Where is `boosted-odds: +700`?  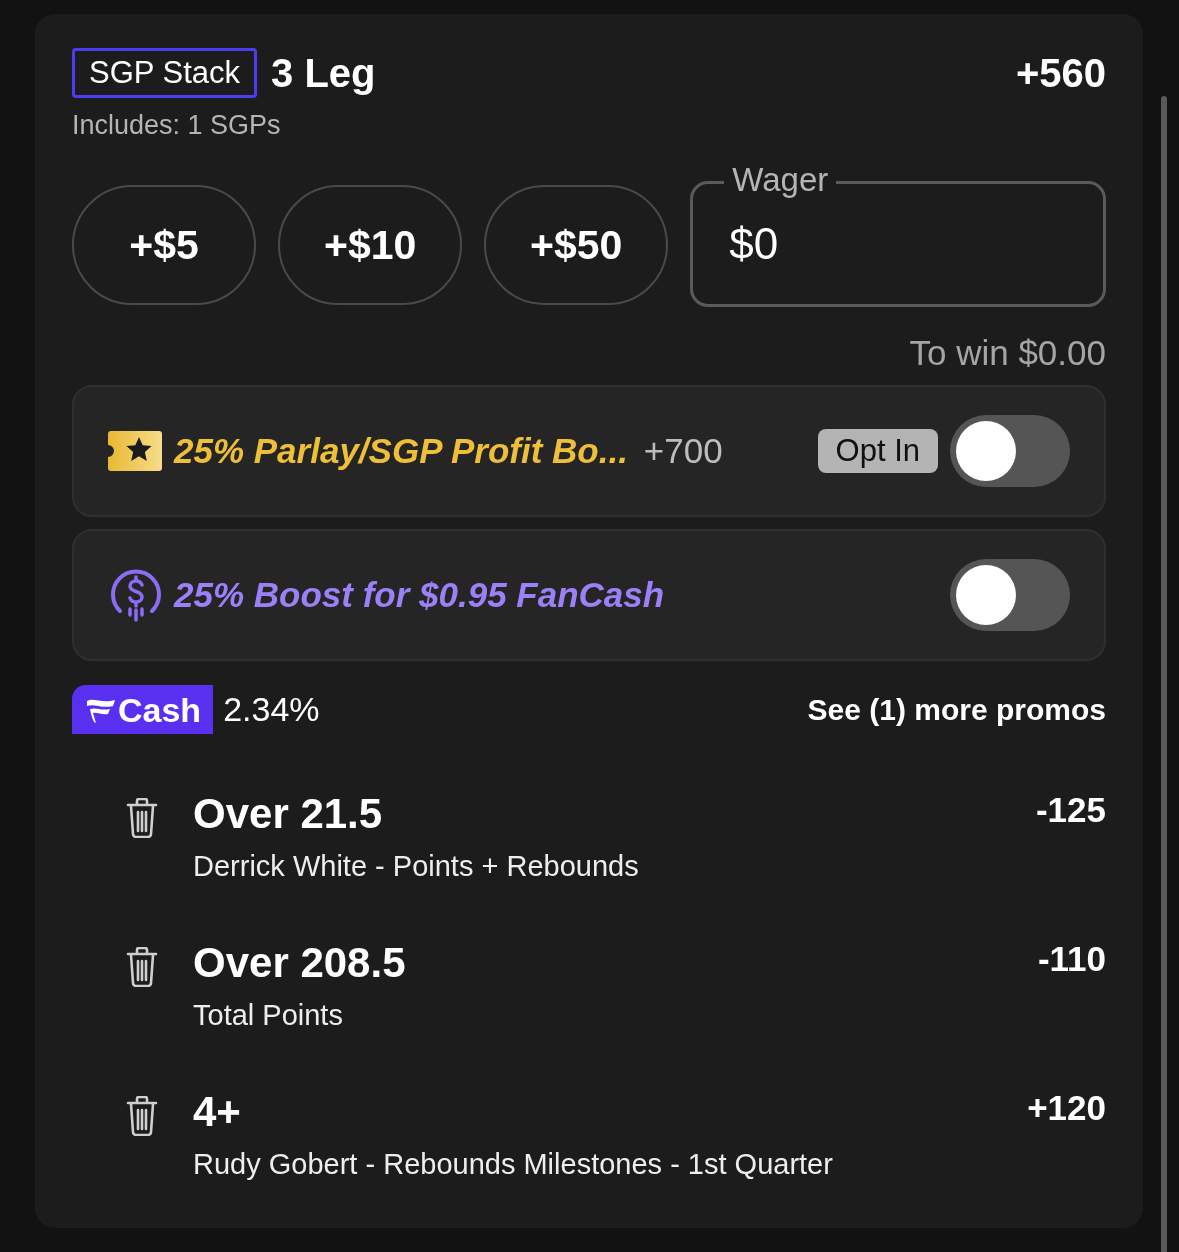 boosted-odds: +700 is located at coordinates (683, 451).